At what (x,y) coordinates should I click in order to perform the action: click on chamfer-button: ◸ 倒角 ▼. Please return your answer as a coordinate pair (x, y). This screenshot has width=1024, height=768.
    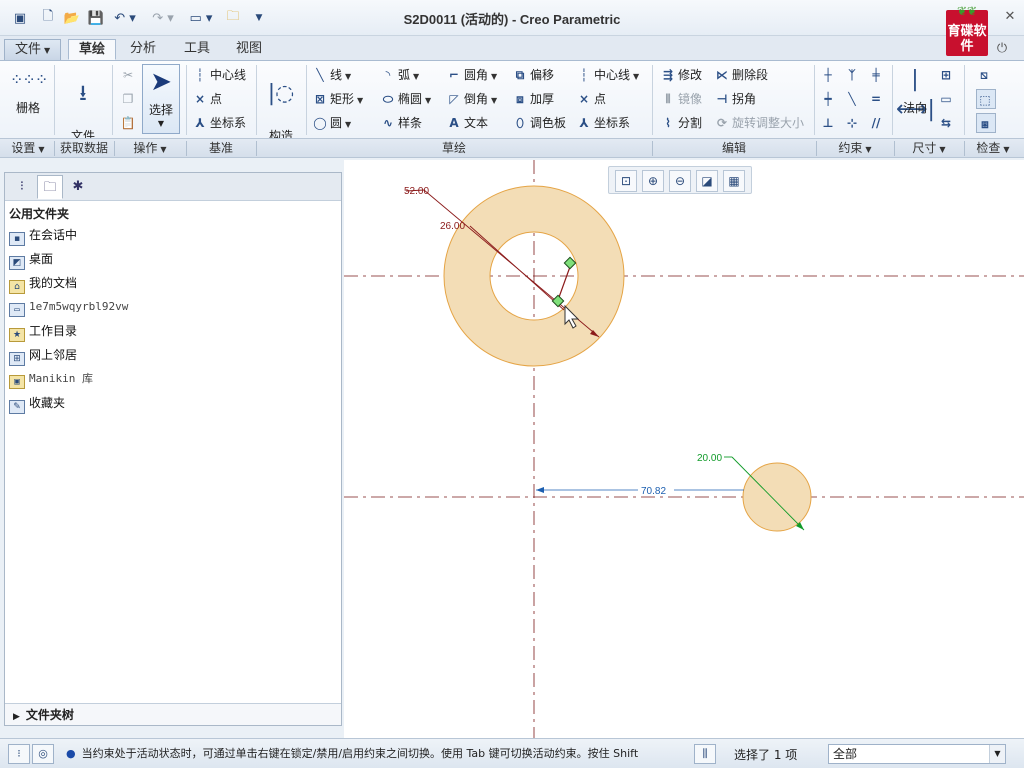
    Looking at the image, I should click on (471, 99).